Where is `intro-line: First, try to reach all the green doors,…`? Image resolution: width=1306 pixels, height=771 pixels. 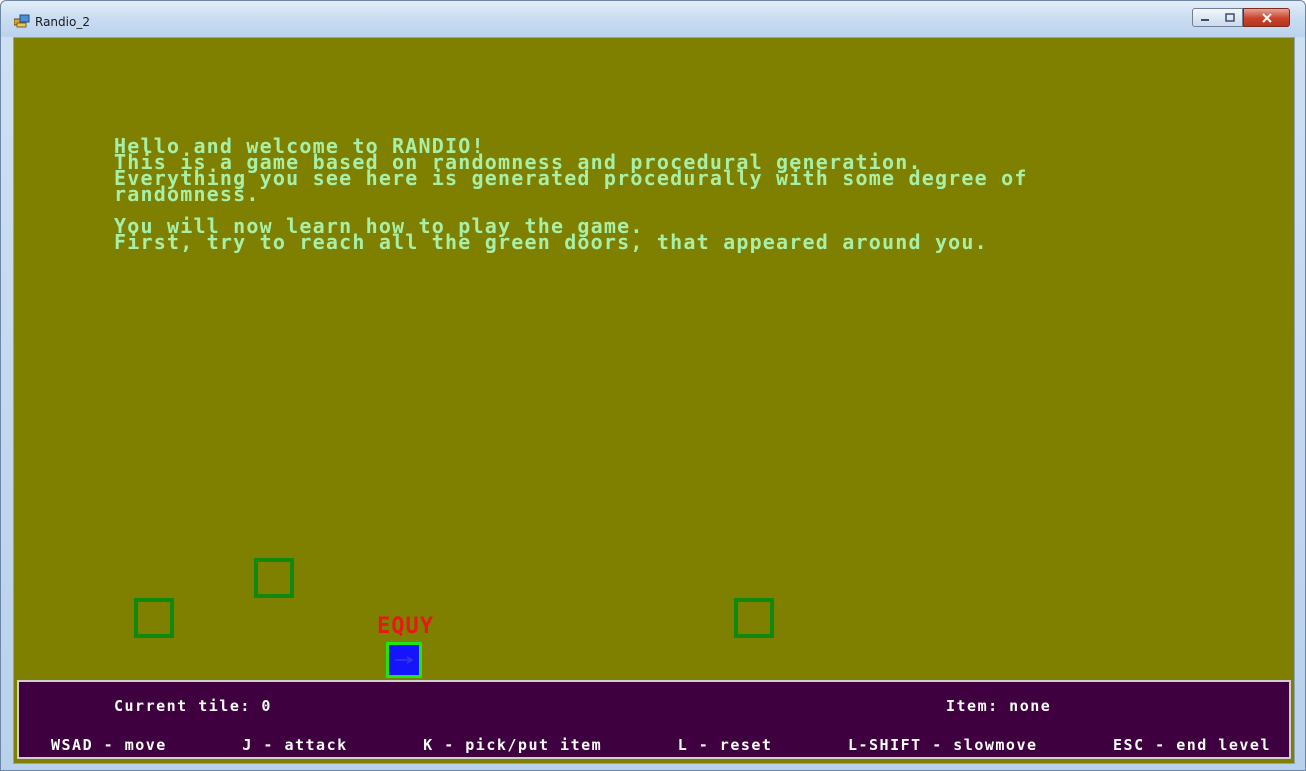
intro-line: First, try to reach all the green doors,… is located at coordinates (551, 242).